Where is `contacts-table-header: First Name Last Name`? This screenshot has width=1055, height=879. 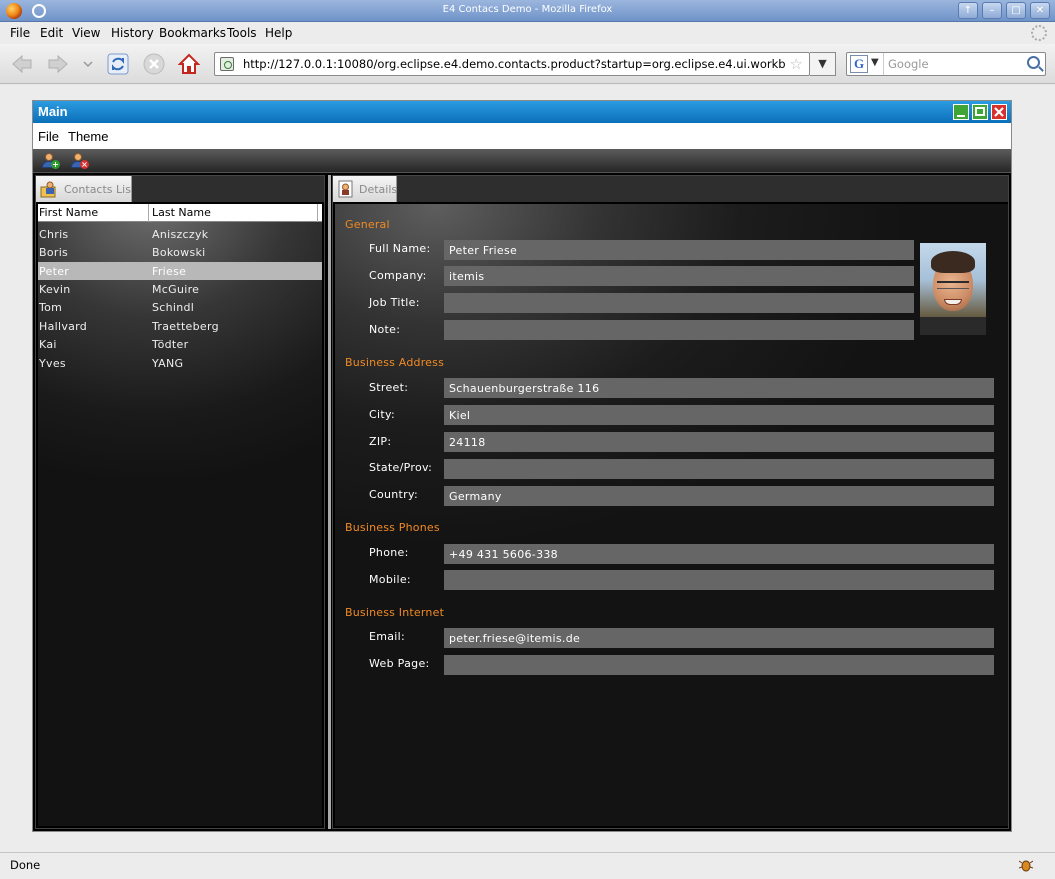 contacts-table-header: First Name Last Name is located at coordinates (180, 213).